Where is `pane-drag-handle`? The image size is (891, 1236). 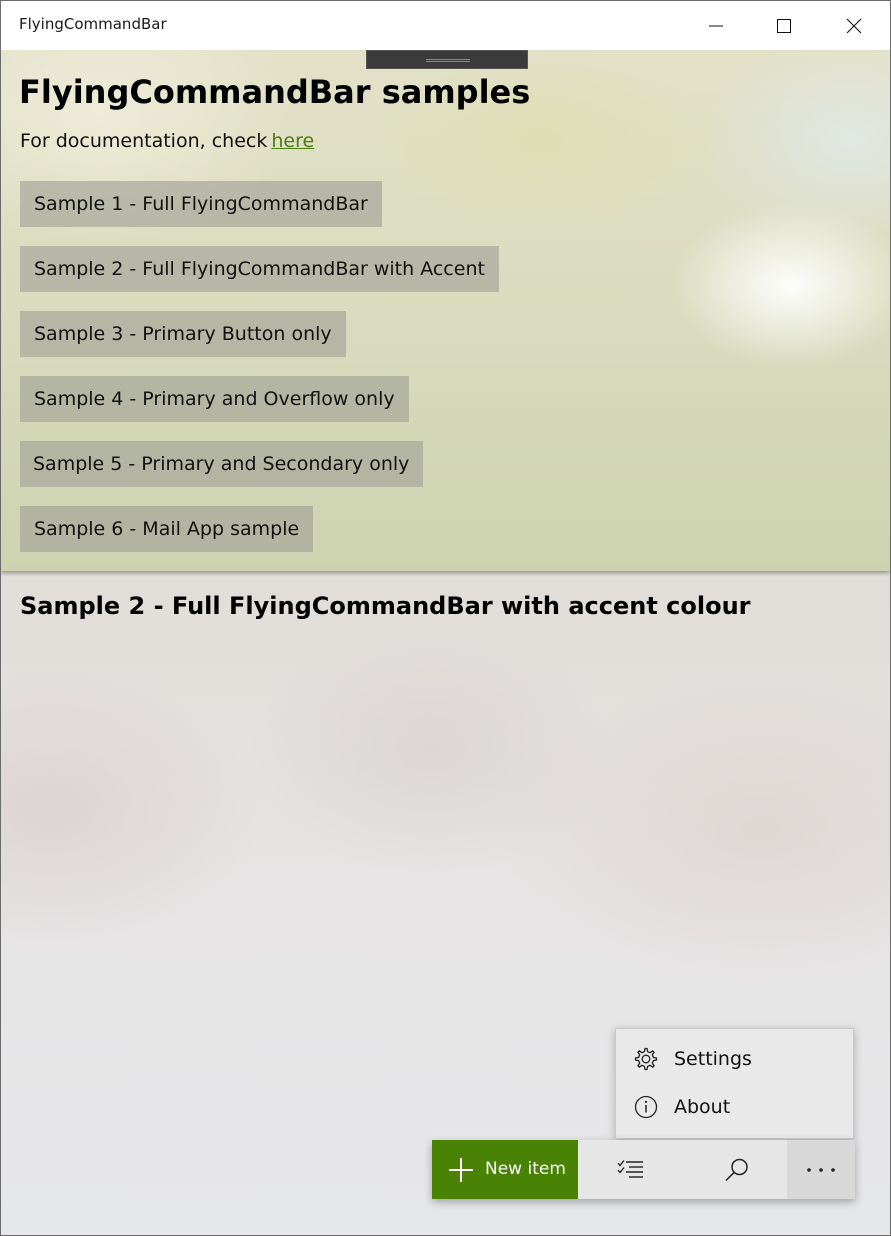 pane-drag-handle is located at coordinates (447, 59).